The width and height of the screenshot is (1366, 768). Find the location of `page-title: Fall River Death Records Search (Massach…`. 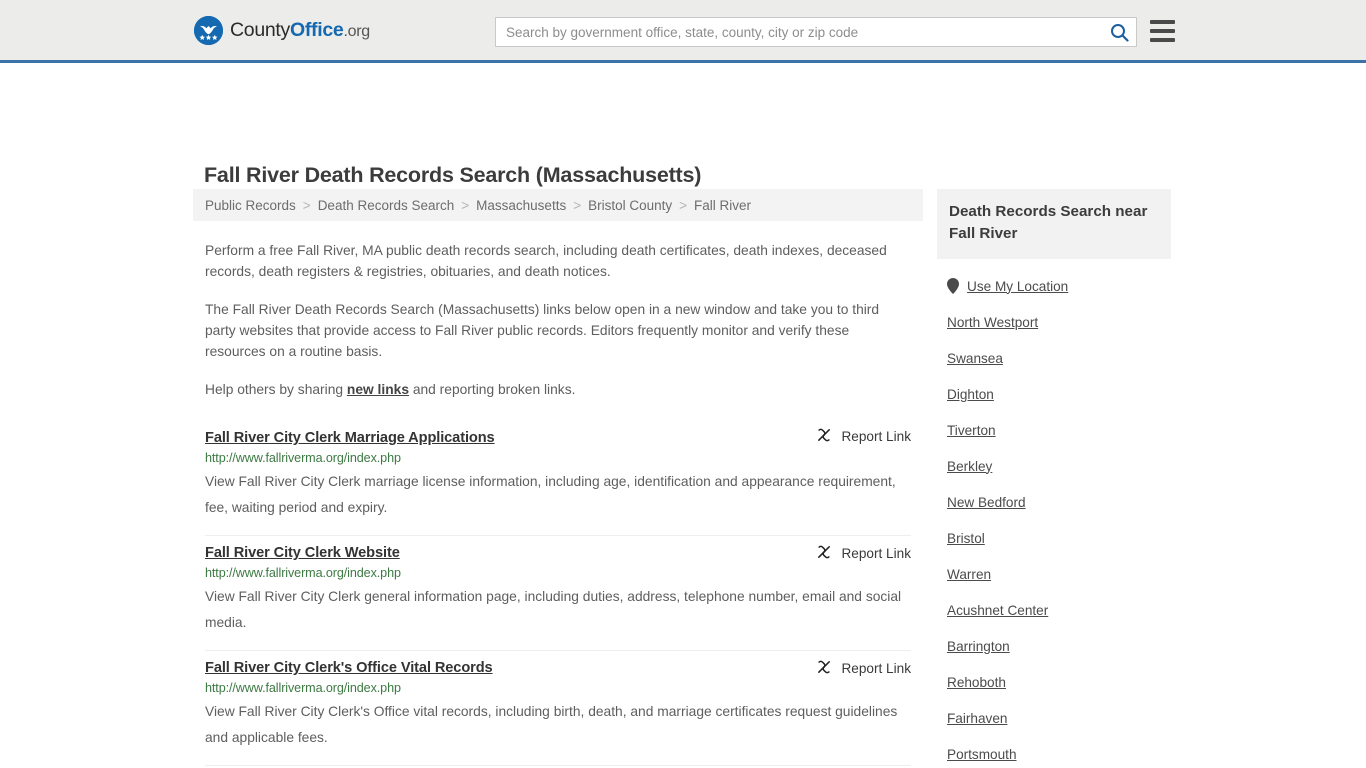

page-title: Fall River Death Records Search (Massach… is located at coordinates (453, 175).